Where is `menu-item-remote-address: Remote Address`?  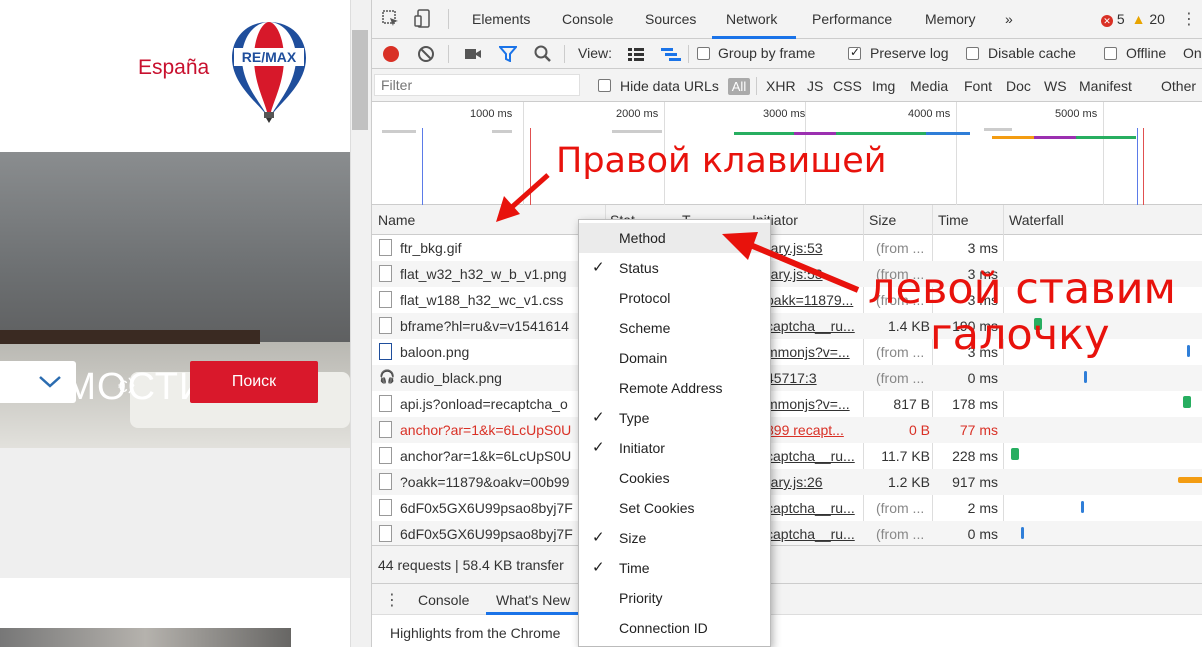
menu-item-remote-address: Remote Address is located at coordinates (674, 388).